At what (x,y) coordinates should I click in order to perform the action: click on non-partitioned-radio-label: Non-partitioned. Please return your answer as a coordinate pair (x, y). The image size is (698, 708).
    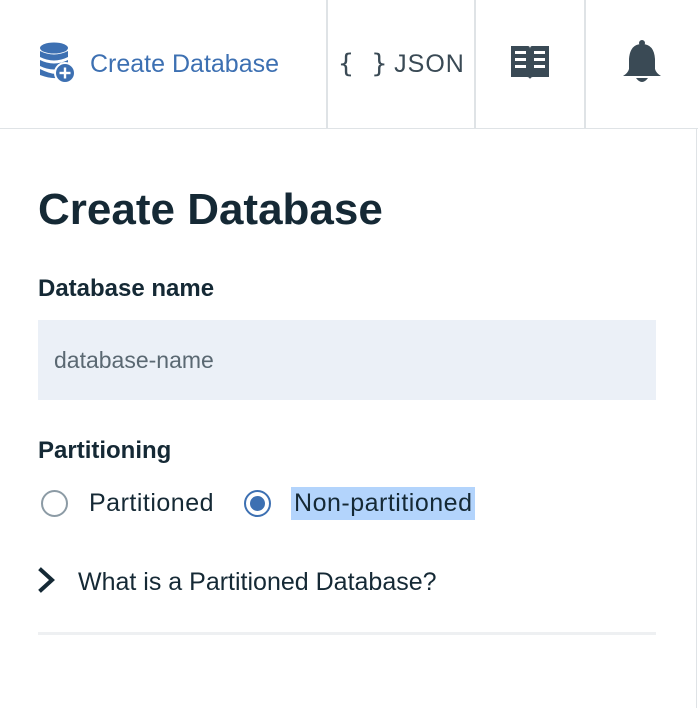
    Looking at the image, I should click on (383, 503).